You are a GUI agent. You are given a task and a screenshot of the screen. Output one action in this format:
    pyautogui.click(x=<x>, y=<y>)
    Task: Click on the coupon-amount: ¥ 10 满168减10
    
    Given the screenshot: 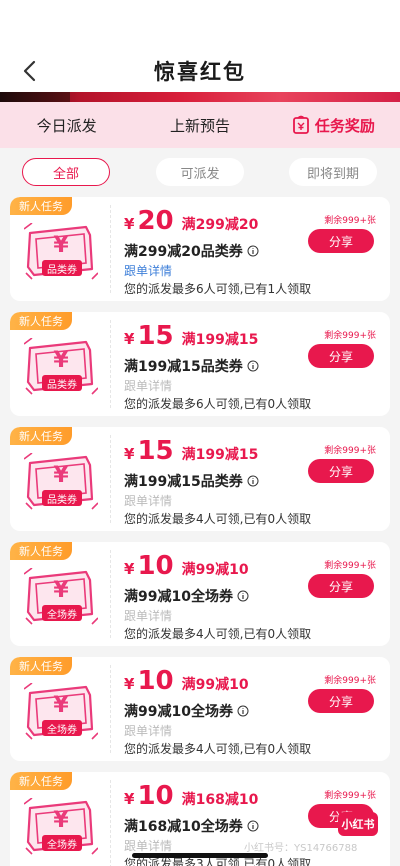 What is the action you would take?
    pyautogui.click(x=191, y=796)
    